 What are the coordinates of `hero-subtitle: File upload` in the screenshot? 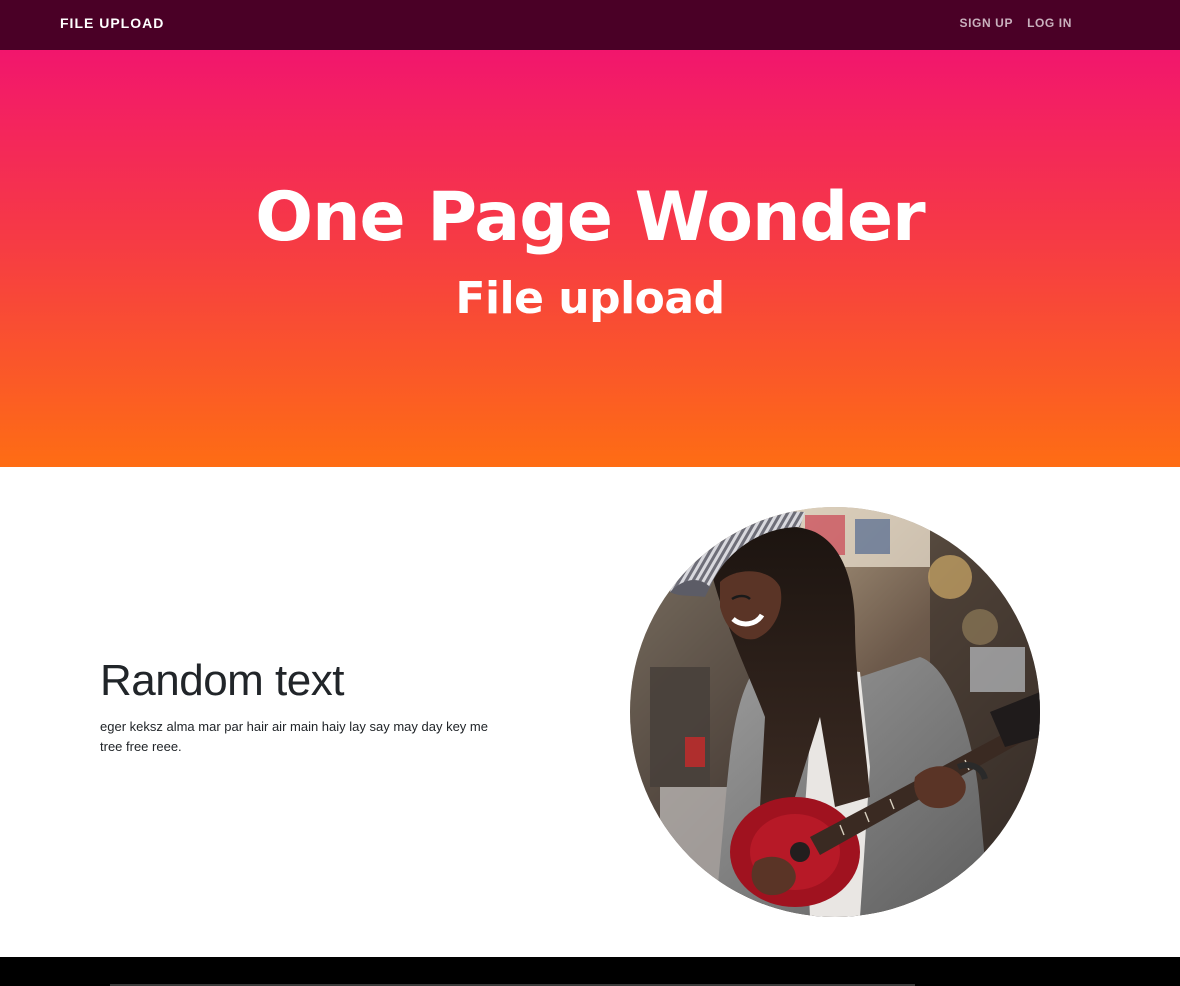 It's located at (590, 298).